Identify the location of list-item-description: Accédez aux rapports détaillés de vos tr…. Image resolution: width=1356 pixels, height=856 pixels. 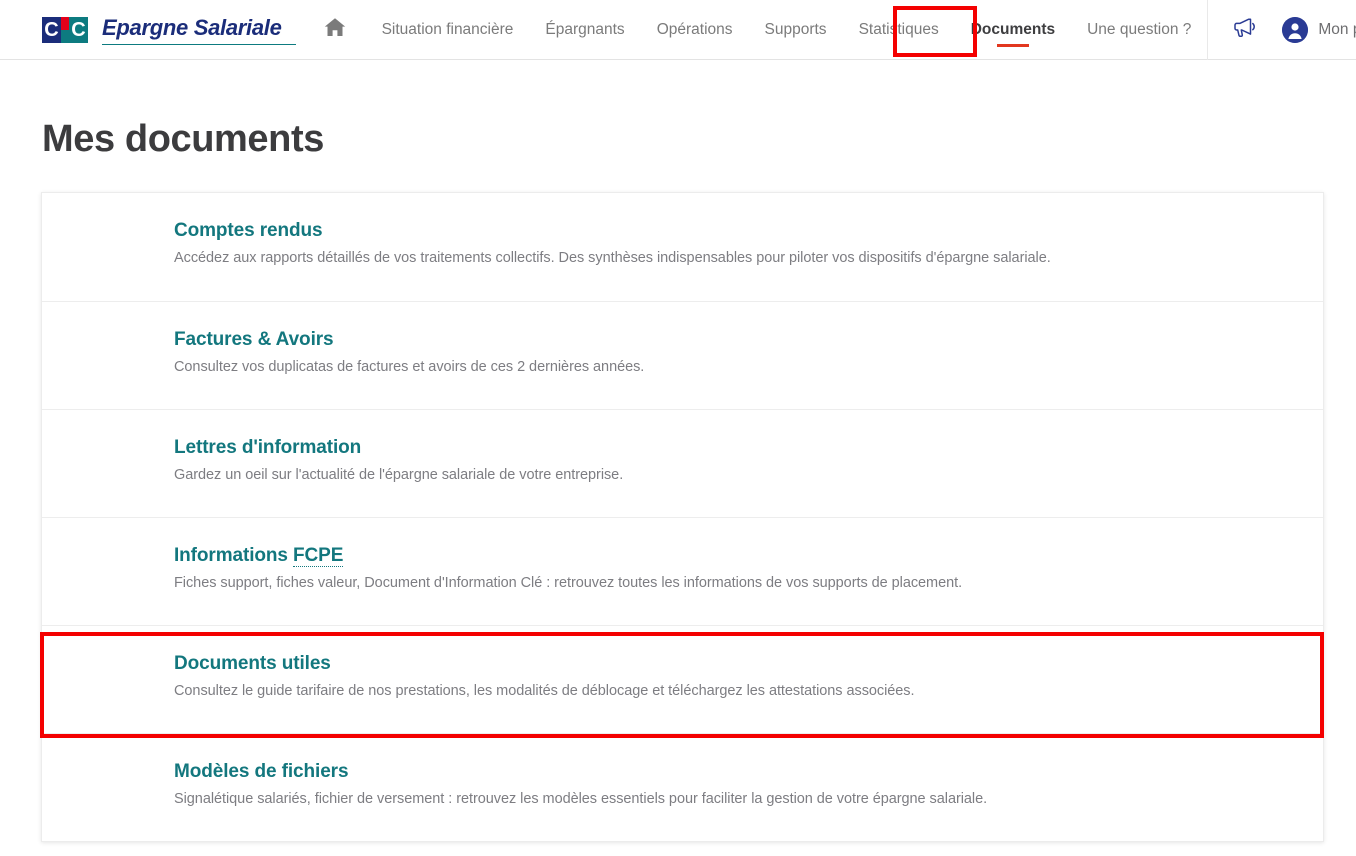
(612, 258).